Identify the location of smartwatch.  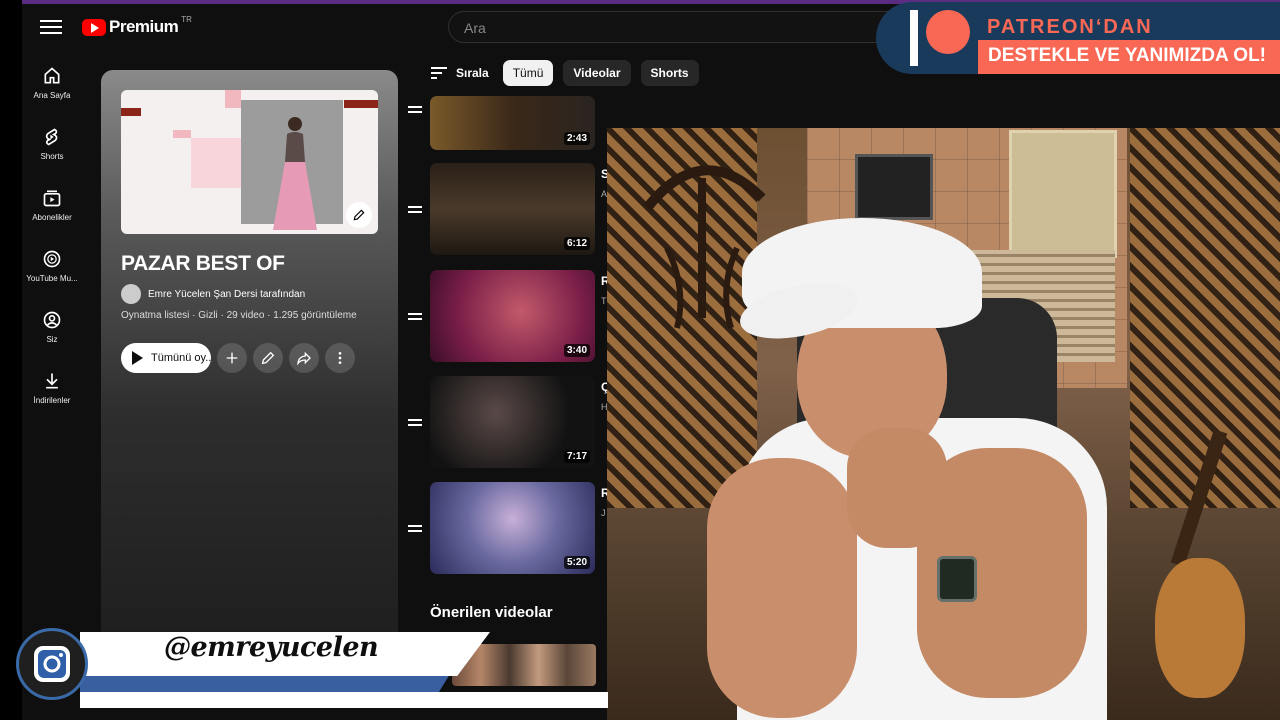
(957, 579).